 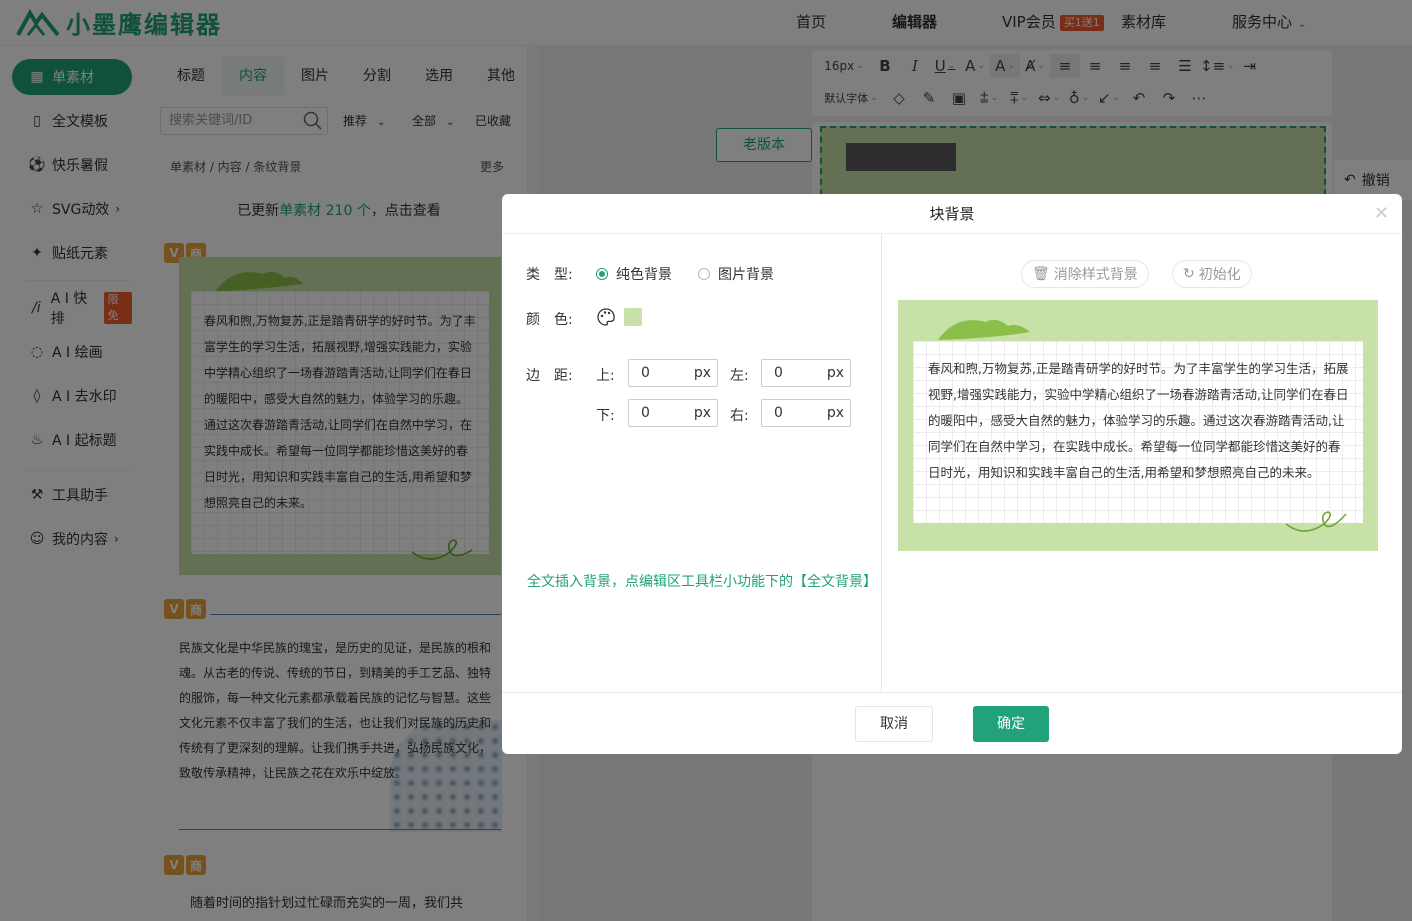 I want to click on margin-label: 边 距:, so click(x=549, y=376).